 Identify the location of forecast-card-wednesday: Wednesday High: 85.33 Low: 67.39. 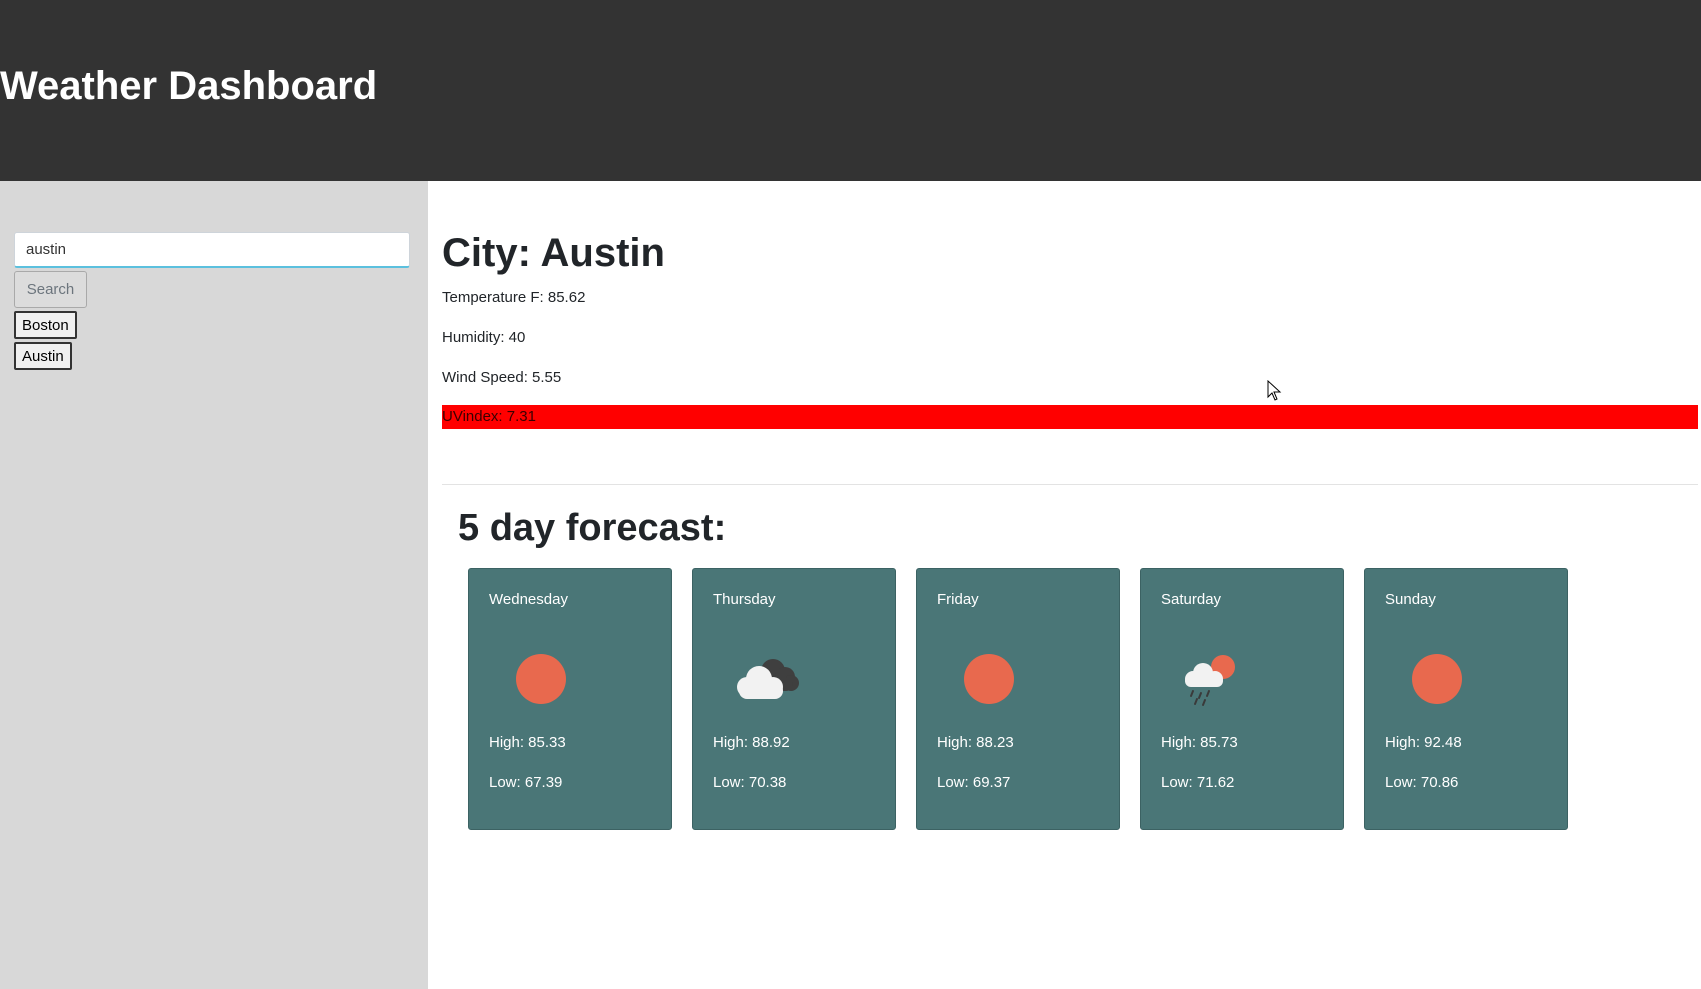
(570, 699).